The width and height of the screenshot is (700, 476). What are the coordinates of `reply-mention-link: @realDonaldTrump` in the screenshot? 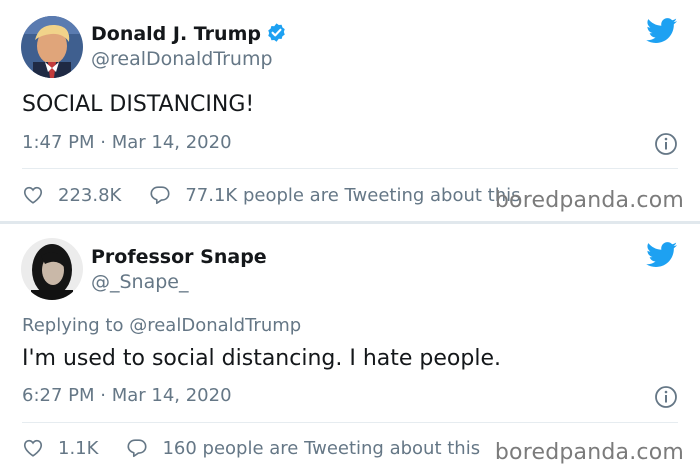 It's located at (215, 325).